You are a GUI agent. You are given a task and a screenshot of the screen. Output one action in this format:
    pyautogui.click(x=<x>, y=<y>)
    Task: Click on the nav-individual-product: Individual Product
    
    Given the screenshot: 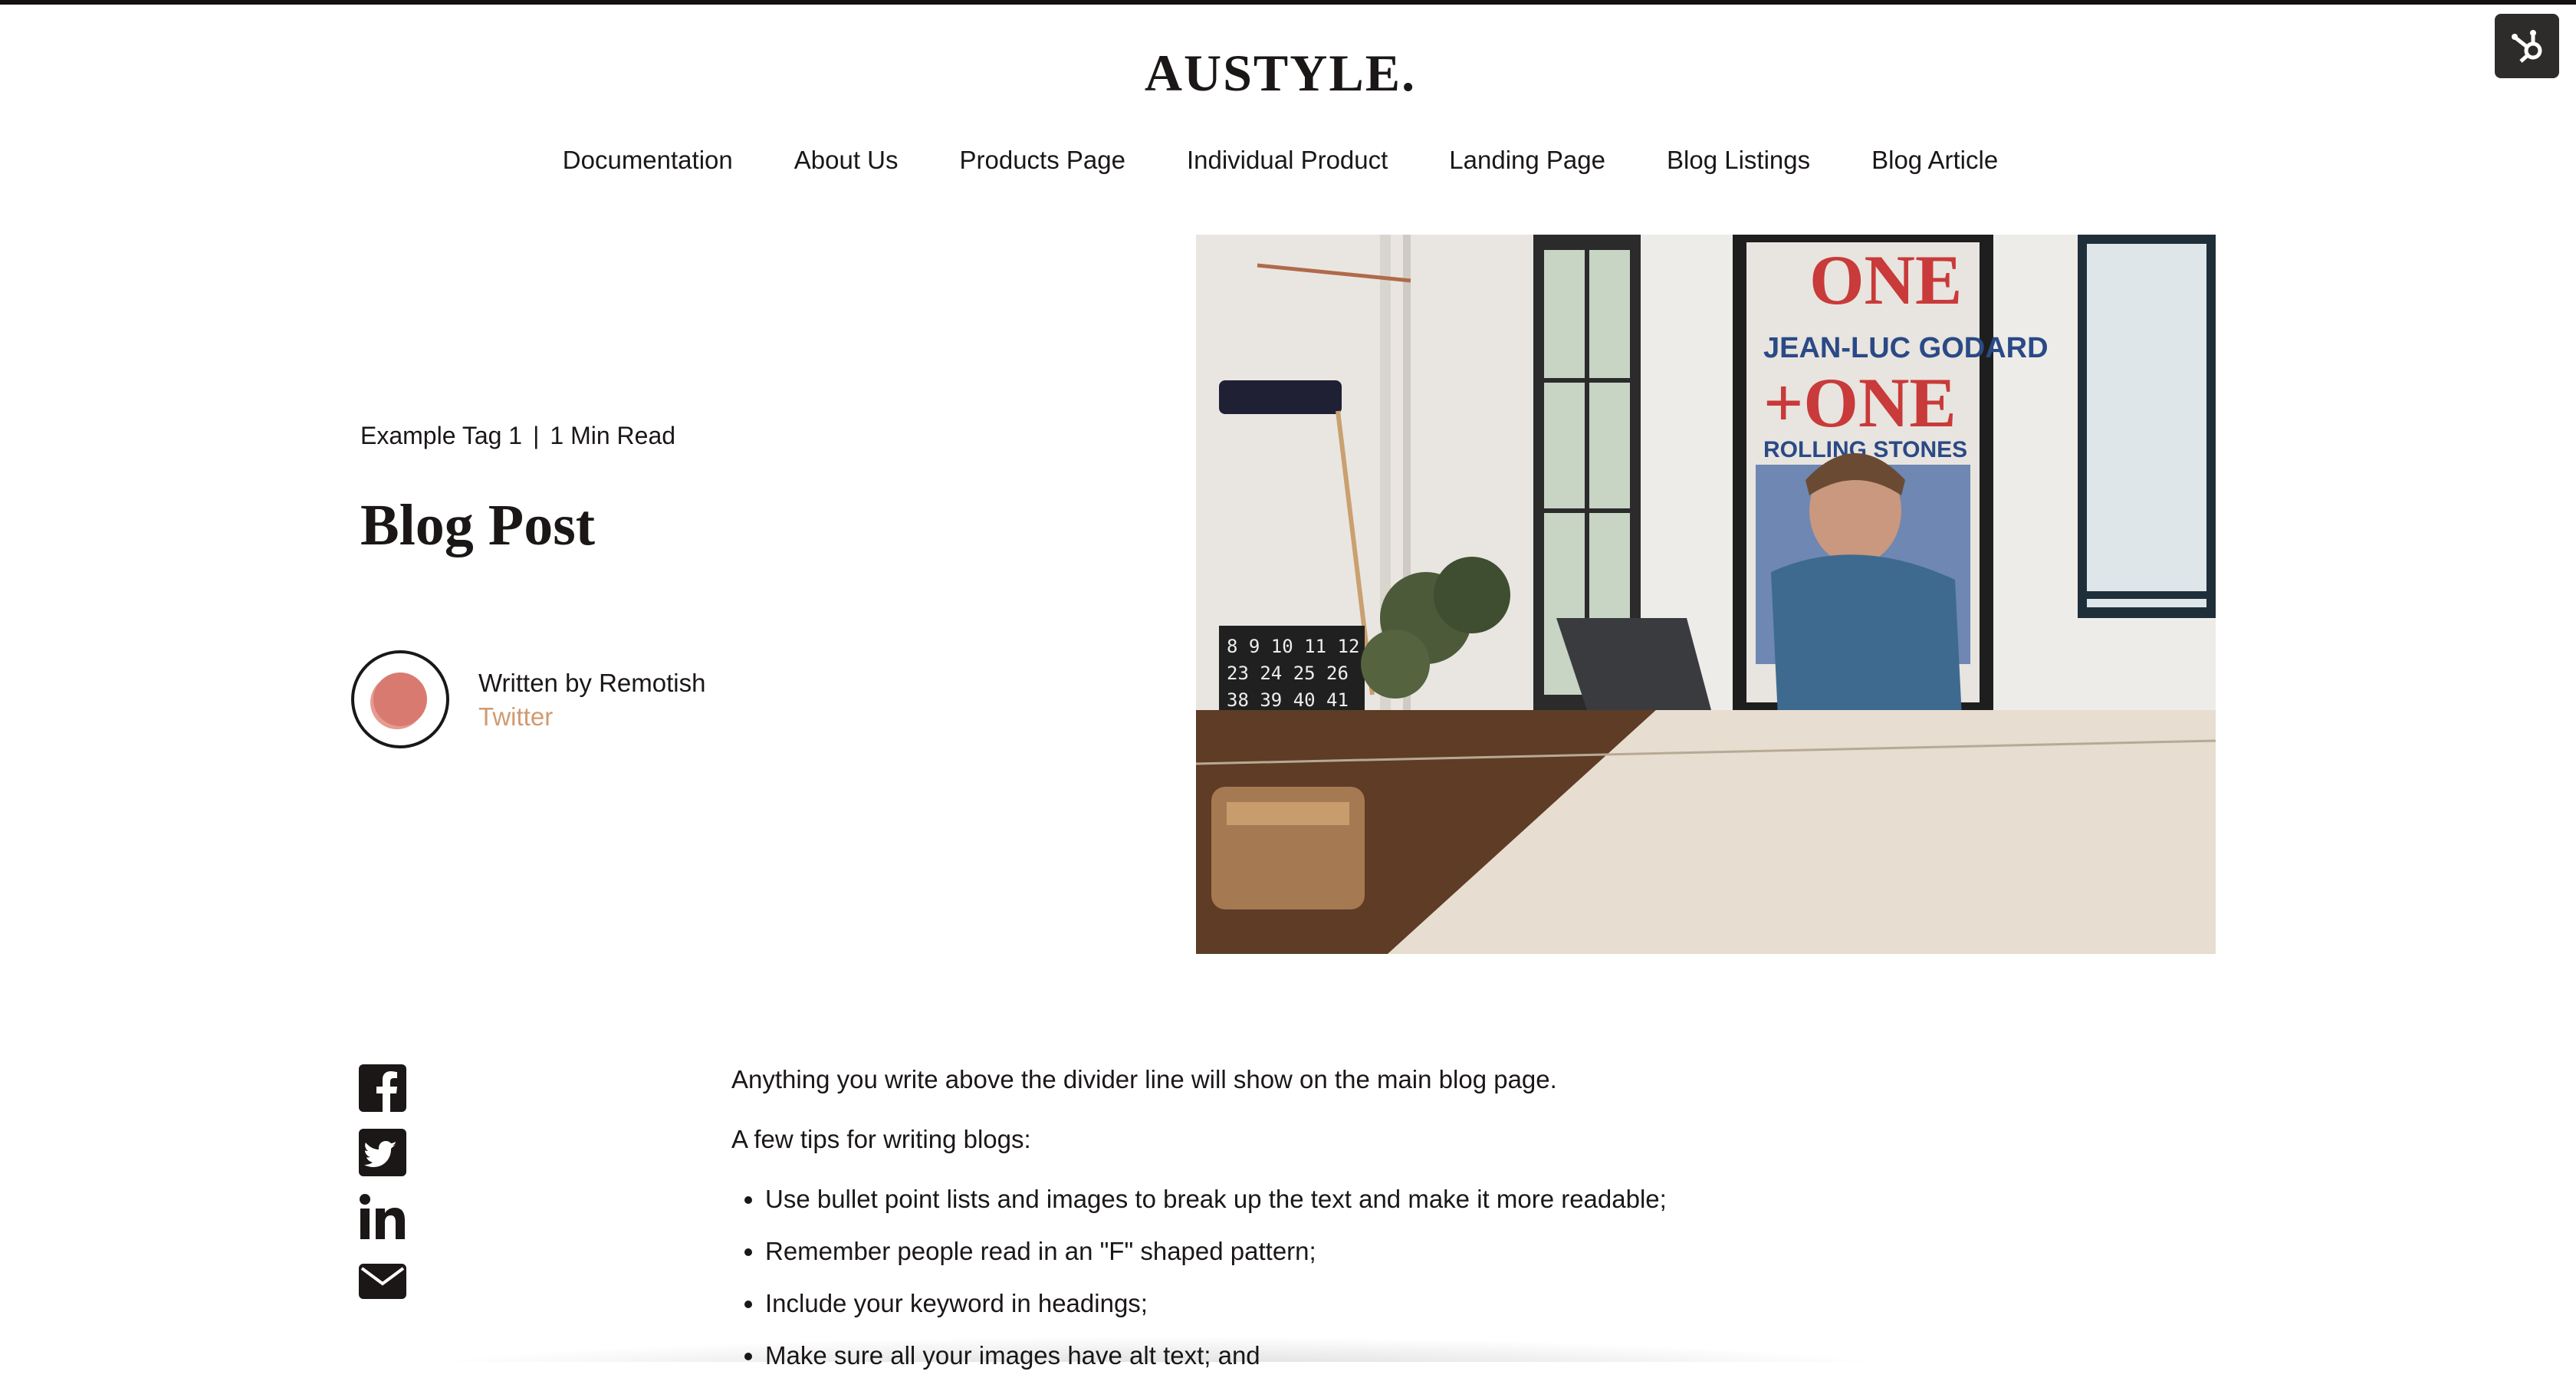 What is the action you would take?
    pyautogui.click(x=1287, y=160)
    